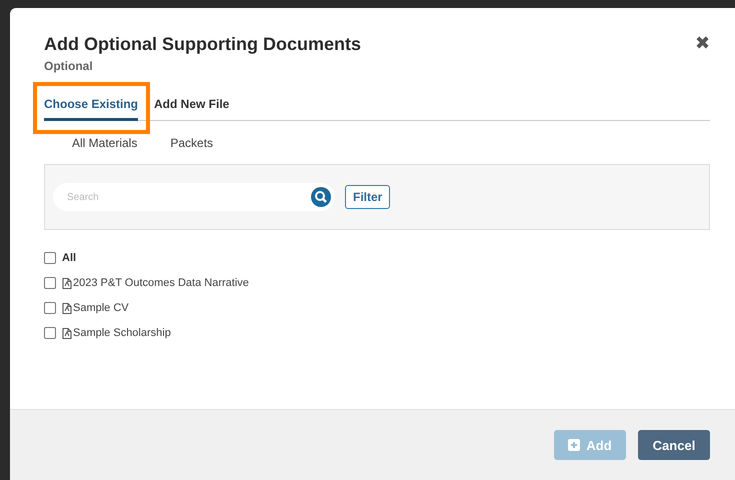 The image size is (735, 480). Describe the element at coordinates (674, 445) in the screenshot. I see `cancel-button: Cancel` at that location.